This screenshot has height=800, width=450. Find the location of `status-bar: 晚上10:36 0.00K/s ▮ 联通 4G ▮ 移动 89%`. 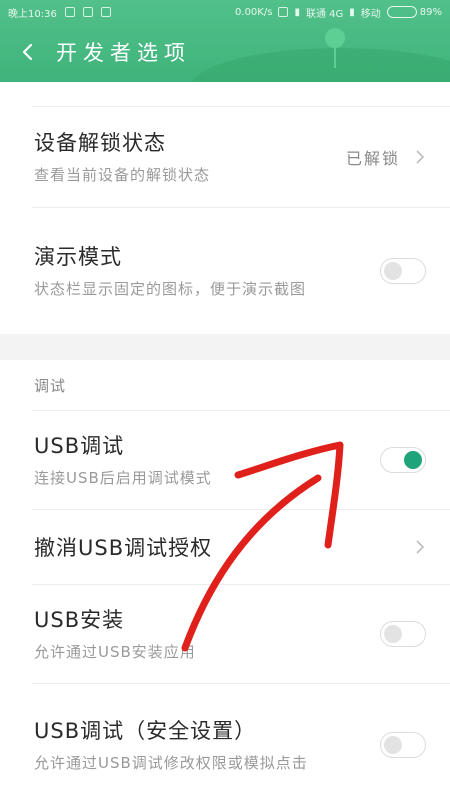

status-bar: 晚上10:36 0.00K/s ▮ 联通 4G ▮ 移动 89% is located at coordinates (225, 12).